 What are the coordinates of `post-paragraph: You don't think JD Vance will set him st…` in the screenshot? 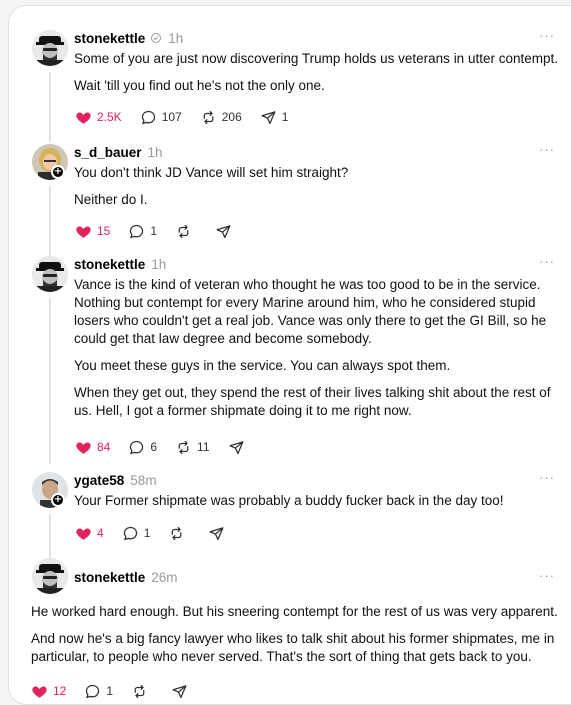 It's located at (211, 172).